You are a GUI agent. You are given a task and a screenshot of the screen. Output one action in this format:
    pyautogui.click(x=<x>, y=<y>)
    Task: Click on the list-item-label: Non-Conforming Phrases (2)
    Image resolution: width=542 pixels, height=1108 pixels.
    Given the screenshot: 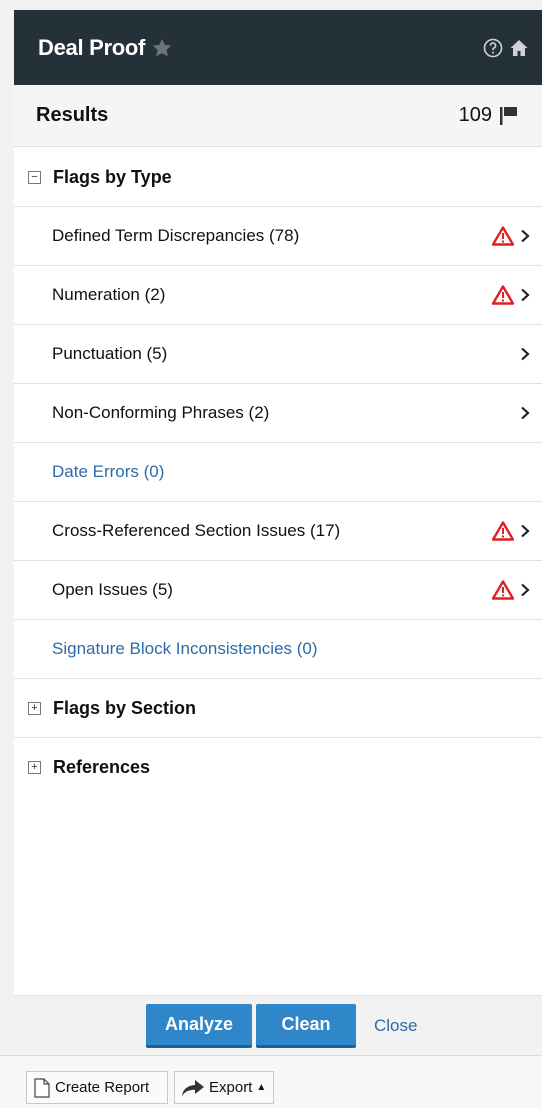 What is the action you would take?
    pyautogui.click(x=161, y=412)
    